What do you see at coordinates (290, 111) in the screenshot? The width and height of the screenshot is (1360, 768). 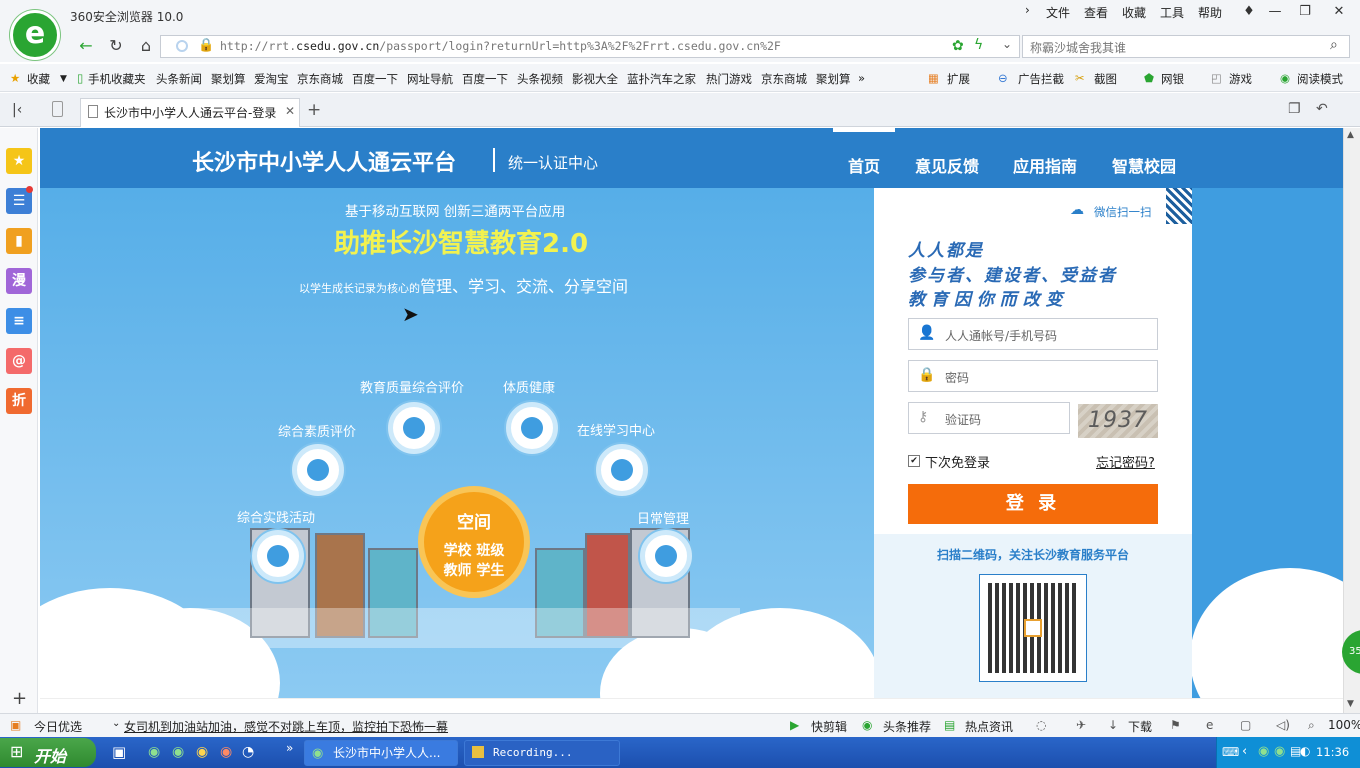 I see `tab-close-icon: ✕` at bounding box center [290, 111].